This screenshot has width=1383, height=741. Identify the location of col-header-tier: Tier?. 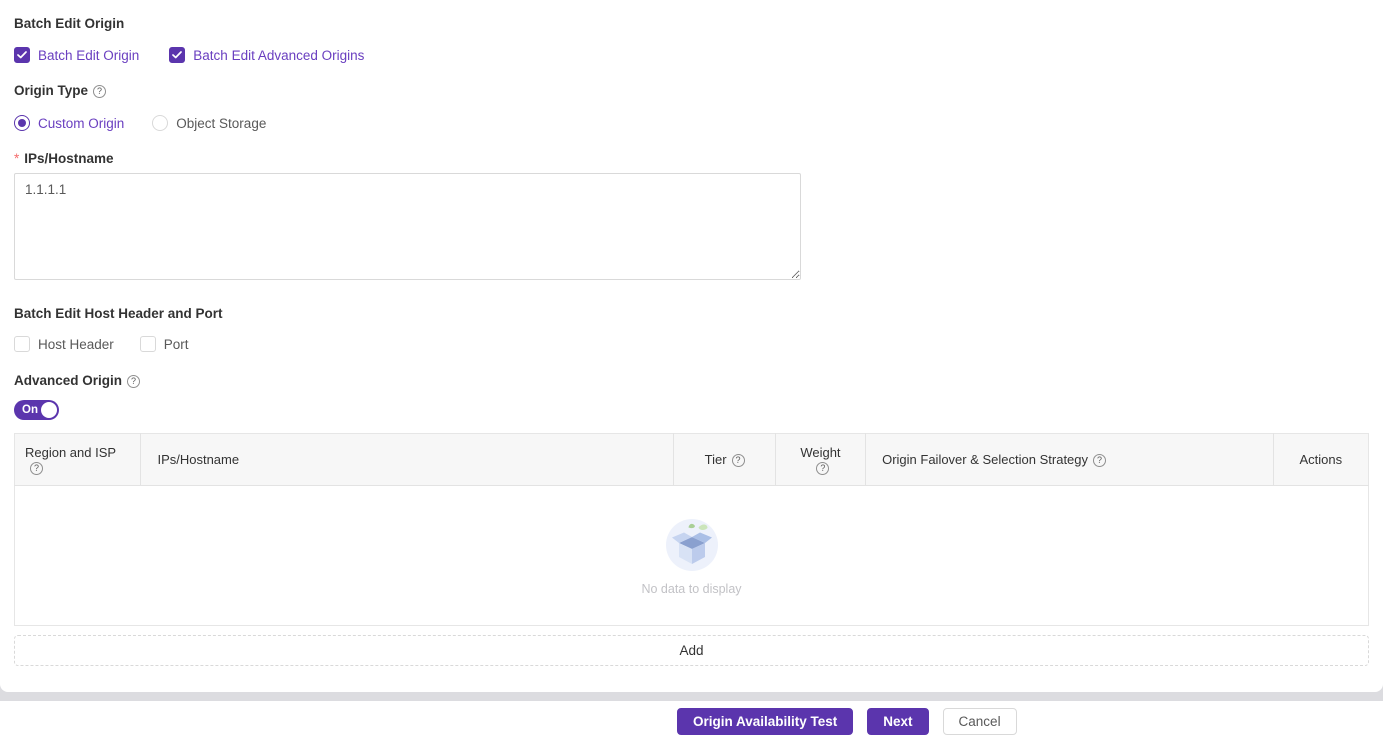
(724, 459).